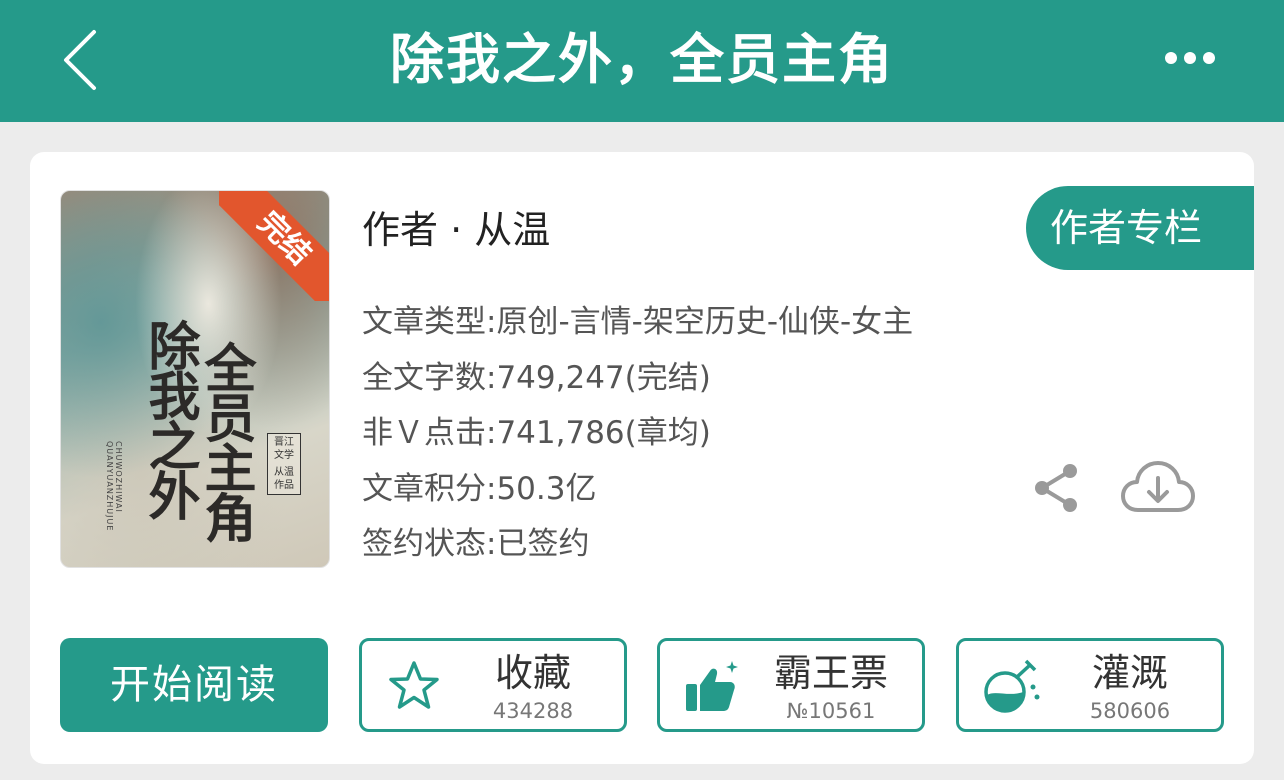 This screenshot has height=780, width=1284. Describe the element at coordinates (493, 685) in the screenshot. I see `favorite-button: 收藏 434288` at that location.